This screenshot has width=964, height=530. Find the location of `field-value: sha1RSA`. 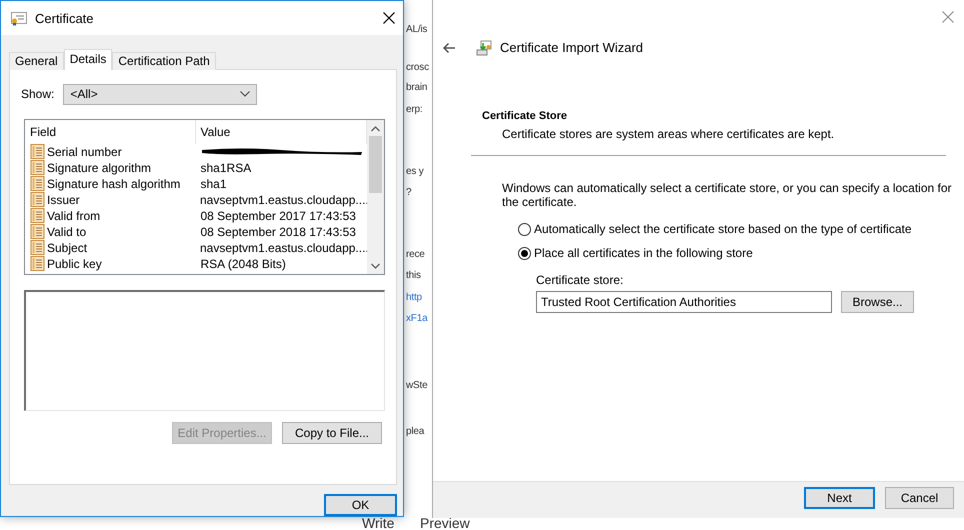

field-value: sha1RSA is located at coordinates (226, 167).